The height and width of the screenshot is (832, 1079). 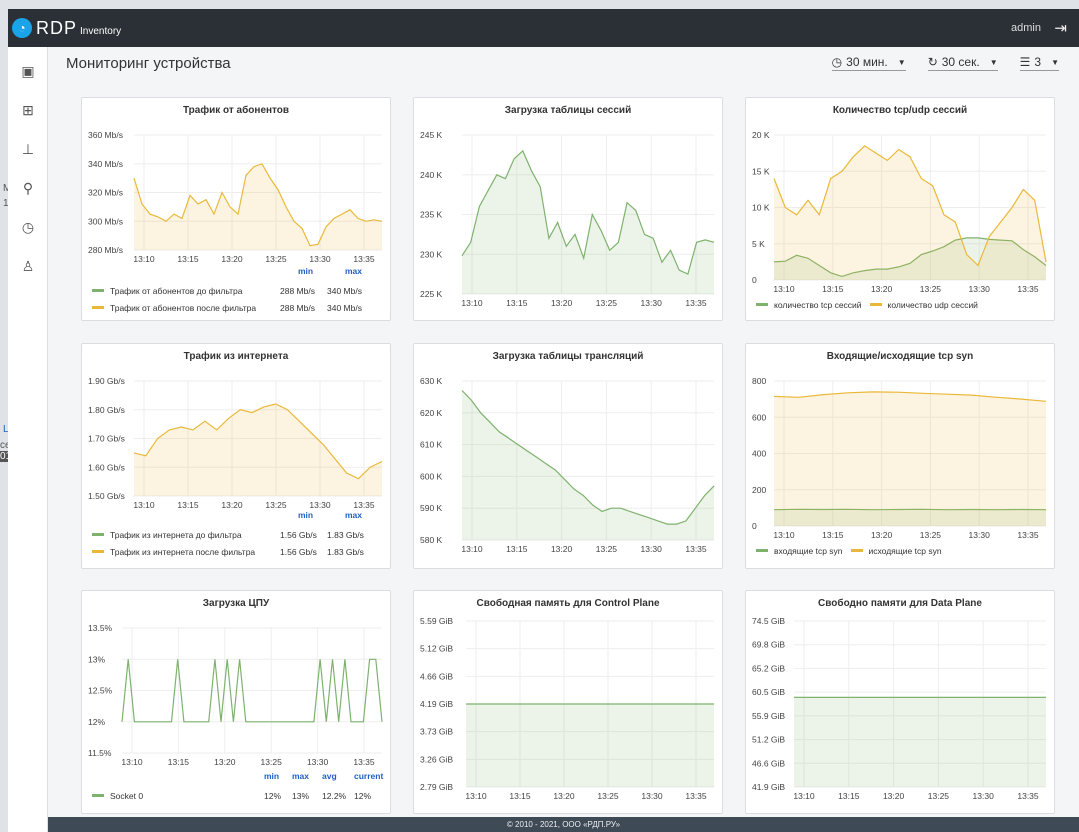 What do you see at coordinates (106, 410) in the screenshot?
I see `y-tick-label: 1.80 Gb/s` at bounding box center [106, 410].